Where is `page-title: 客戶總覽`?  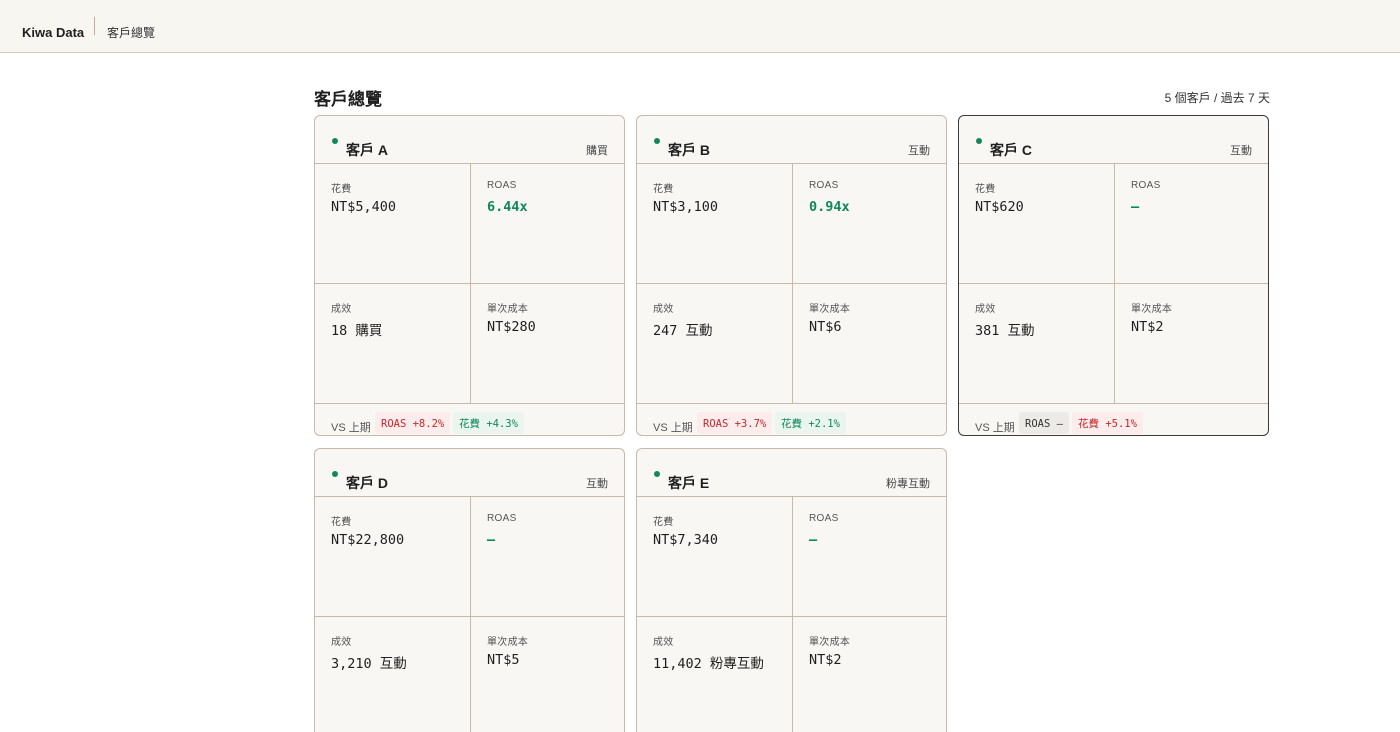
page-title: 客戶總覽 is located at coordinates (348, 99).